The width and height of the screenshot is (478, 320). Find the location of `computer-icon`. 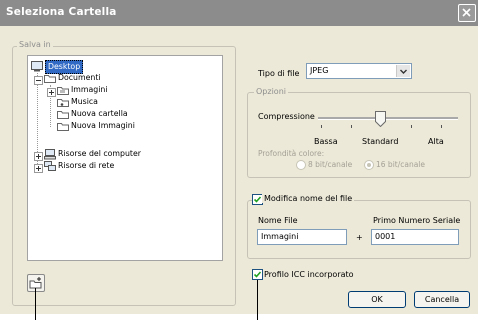

computer-icon is located at coordinates (50, 154).